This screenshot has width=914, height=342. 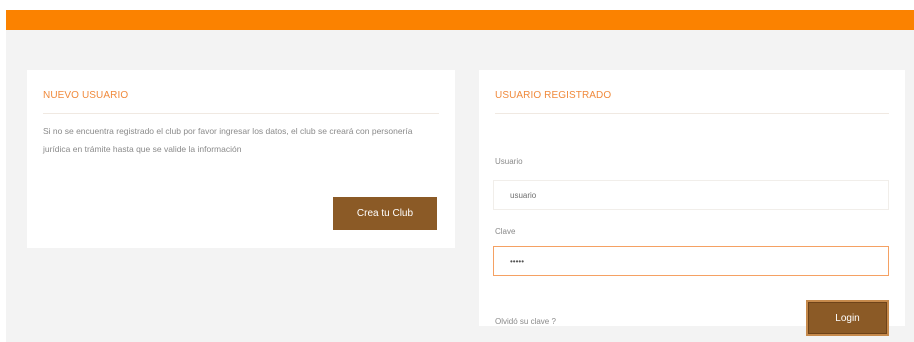 What do you see at coordinates (525, 321) in the screenshot?
I see `forgot-password-link: Olvidó su clave ?` at bounding box center [525, 321].